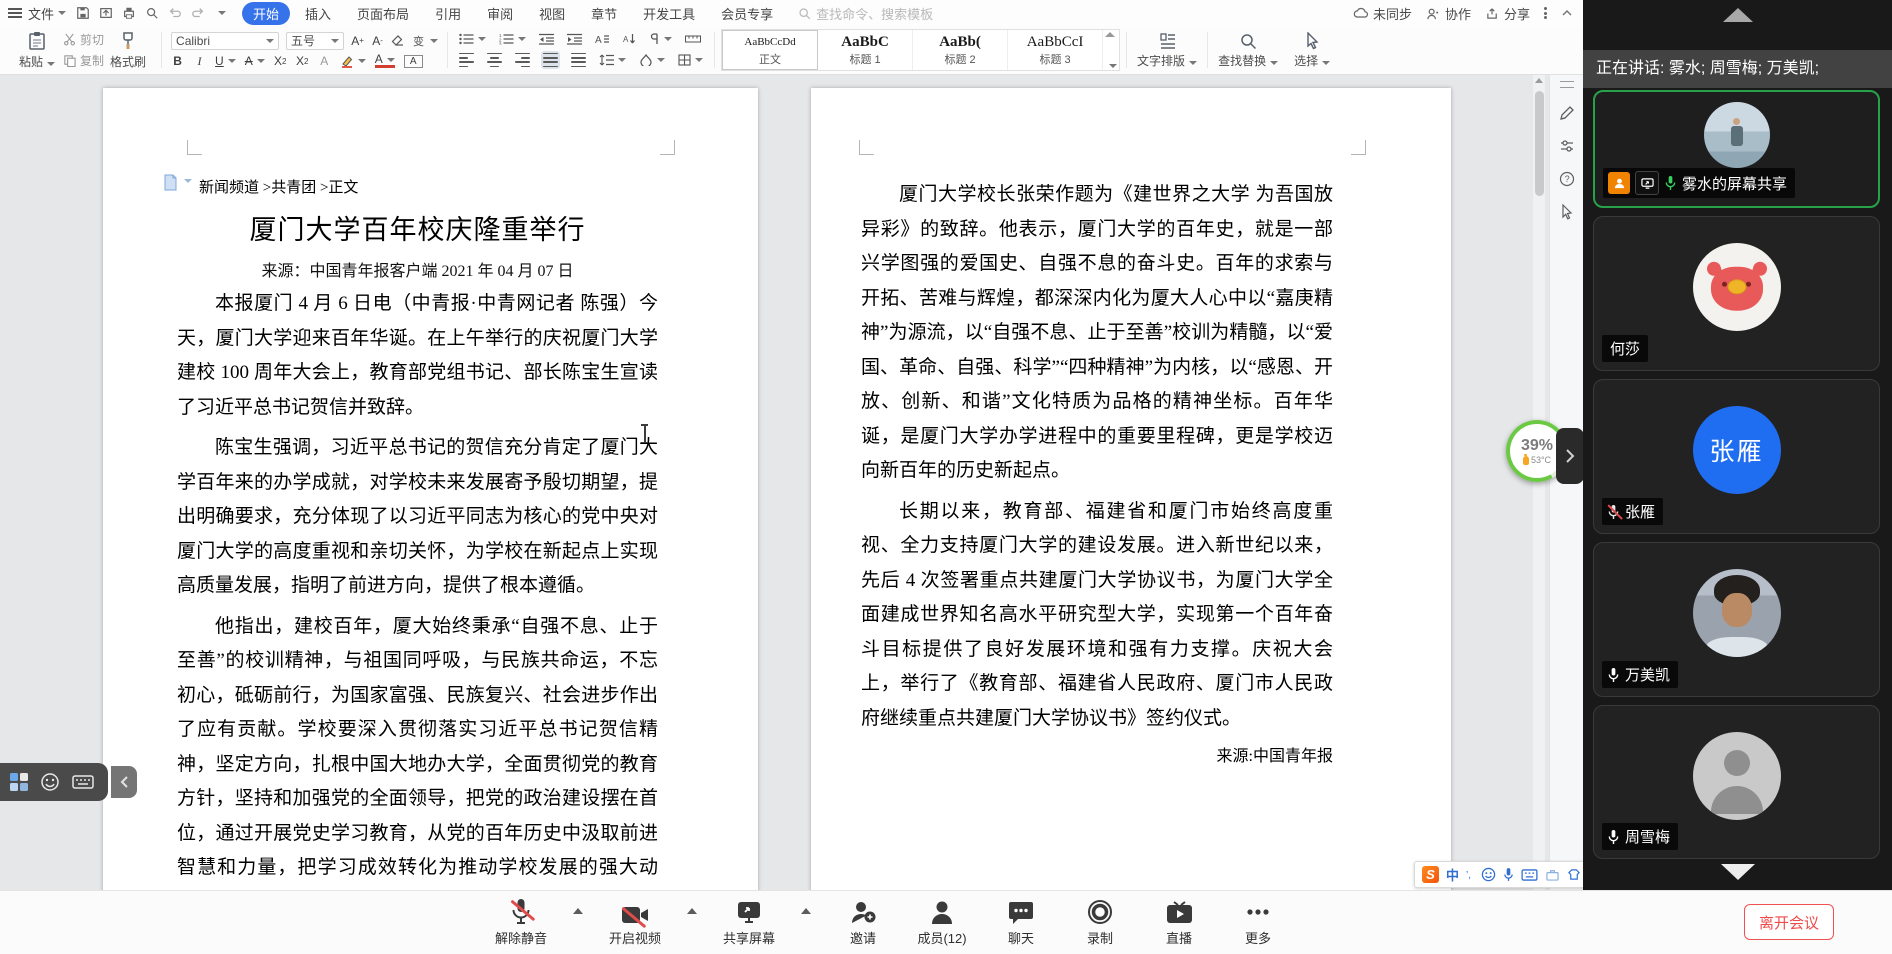  What do you see at coordinates (866, 50) in the screenshot?
I see `style-heading1: AaBbC 标题 1` at bounding box center [866, 50].